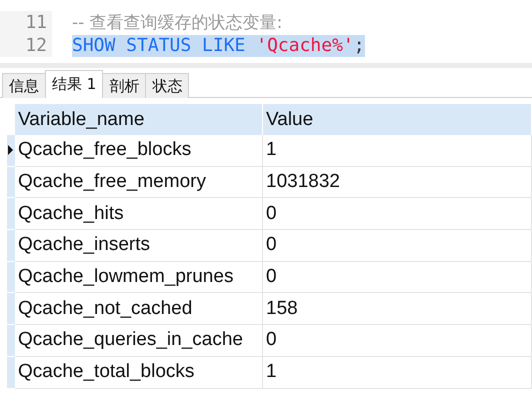  I want to click on table-cell: Qcache_free_blocks, so click(139, 151).